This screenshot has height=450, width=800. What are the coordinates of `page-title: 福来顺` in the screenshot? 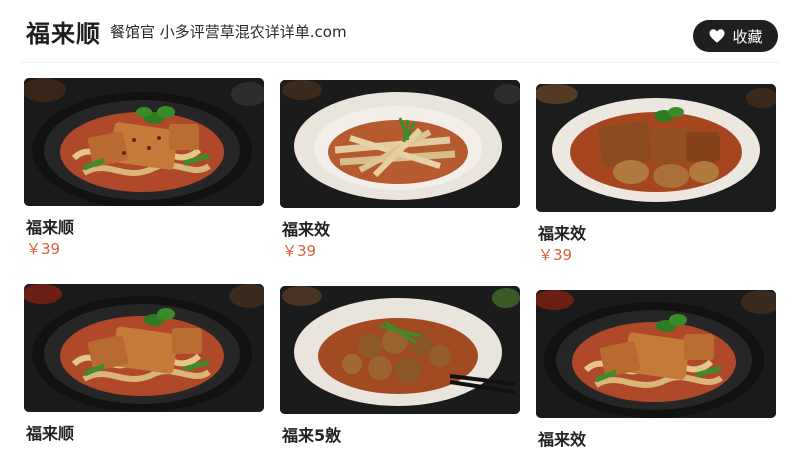 It's located at (63, 34).